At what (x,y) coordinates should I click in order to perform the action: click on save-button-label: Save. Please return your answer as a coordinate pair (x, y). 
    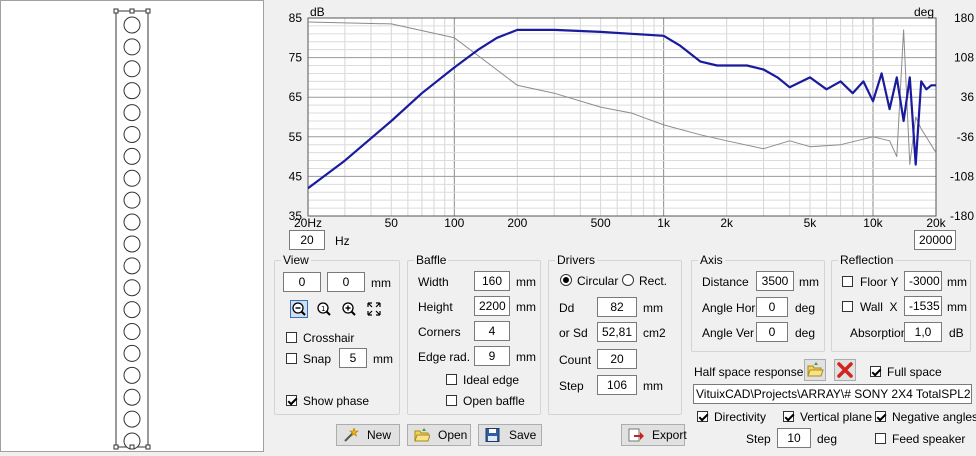
    Looking at the image, I should click on (523, 435).